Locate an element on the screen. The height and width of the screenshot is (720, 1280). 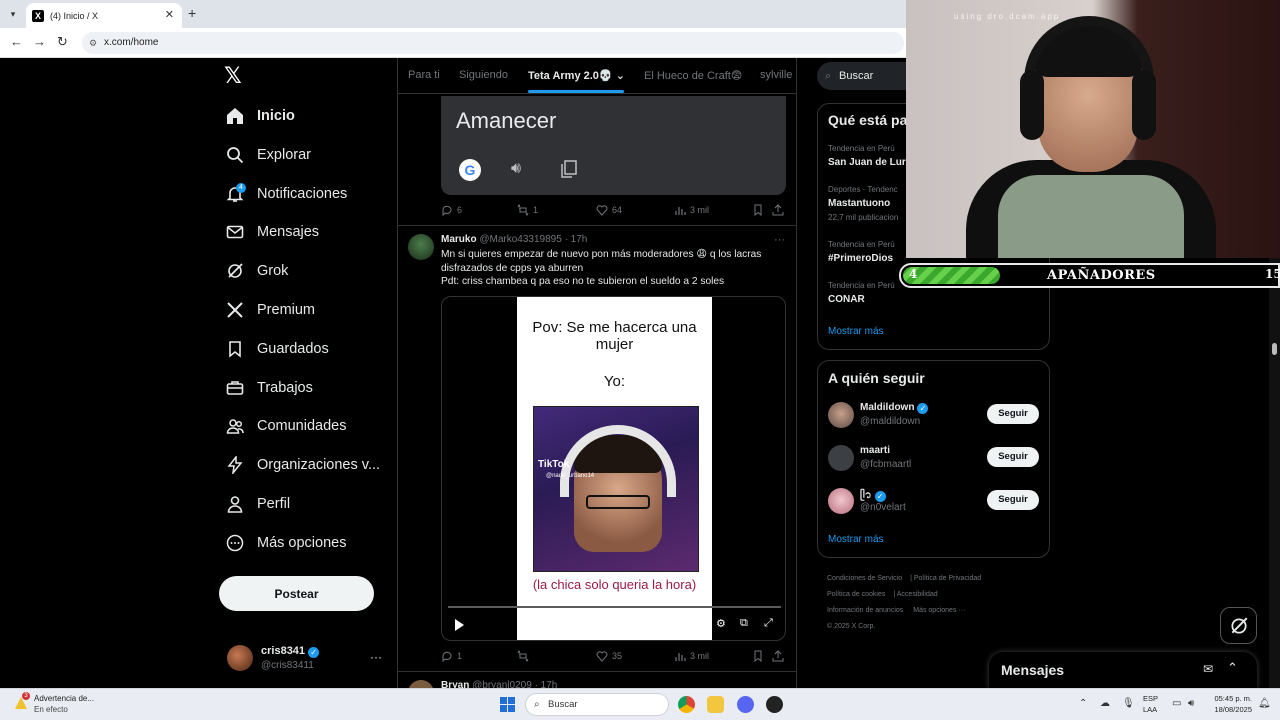
footer-link: Accesibilidad is located at coordinates (917, 594).